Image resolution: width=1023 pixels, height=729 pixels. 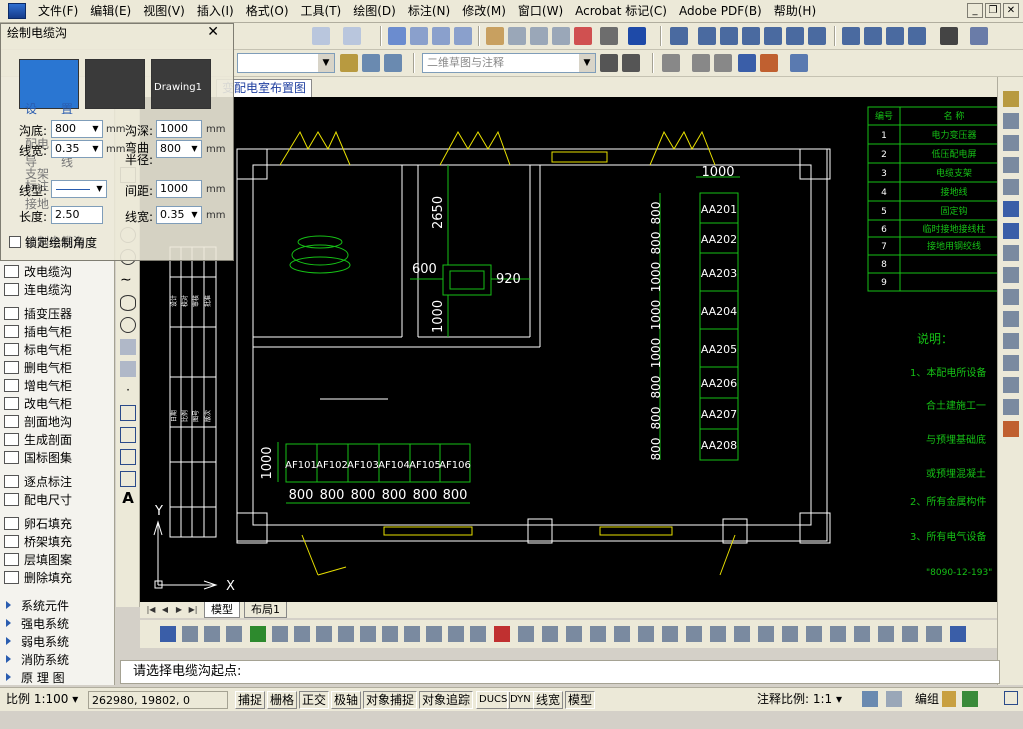 What do you see at coordinates (561, 36) in the screenshot?
I see `sheet-set-icon` at bounding box center [561, 36].